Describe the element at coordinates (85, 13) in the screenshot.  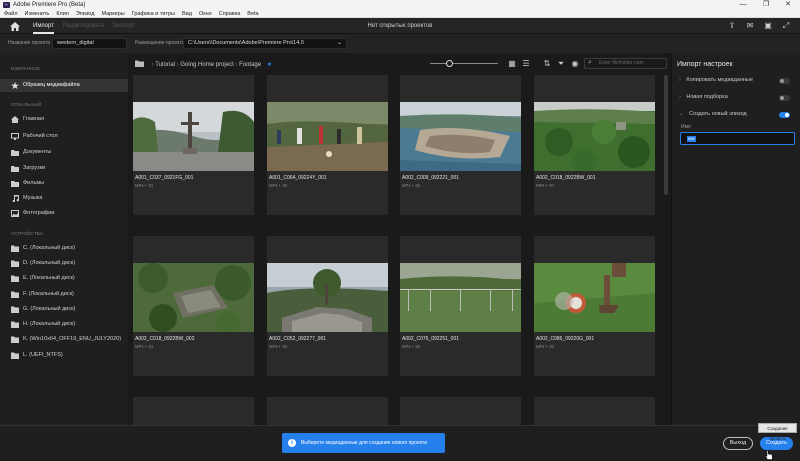
I see `menu-sequence: Эпизод` at that location.